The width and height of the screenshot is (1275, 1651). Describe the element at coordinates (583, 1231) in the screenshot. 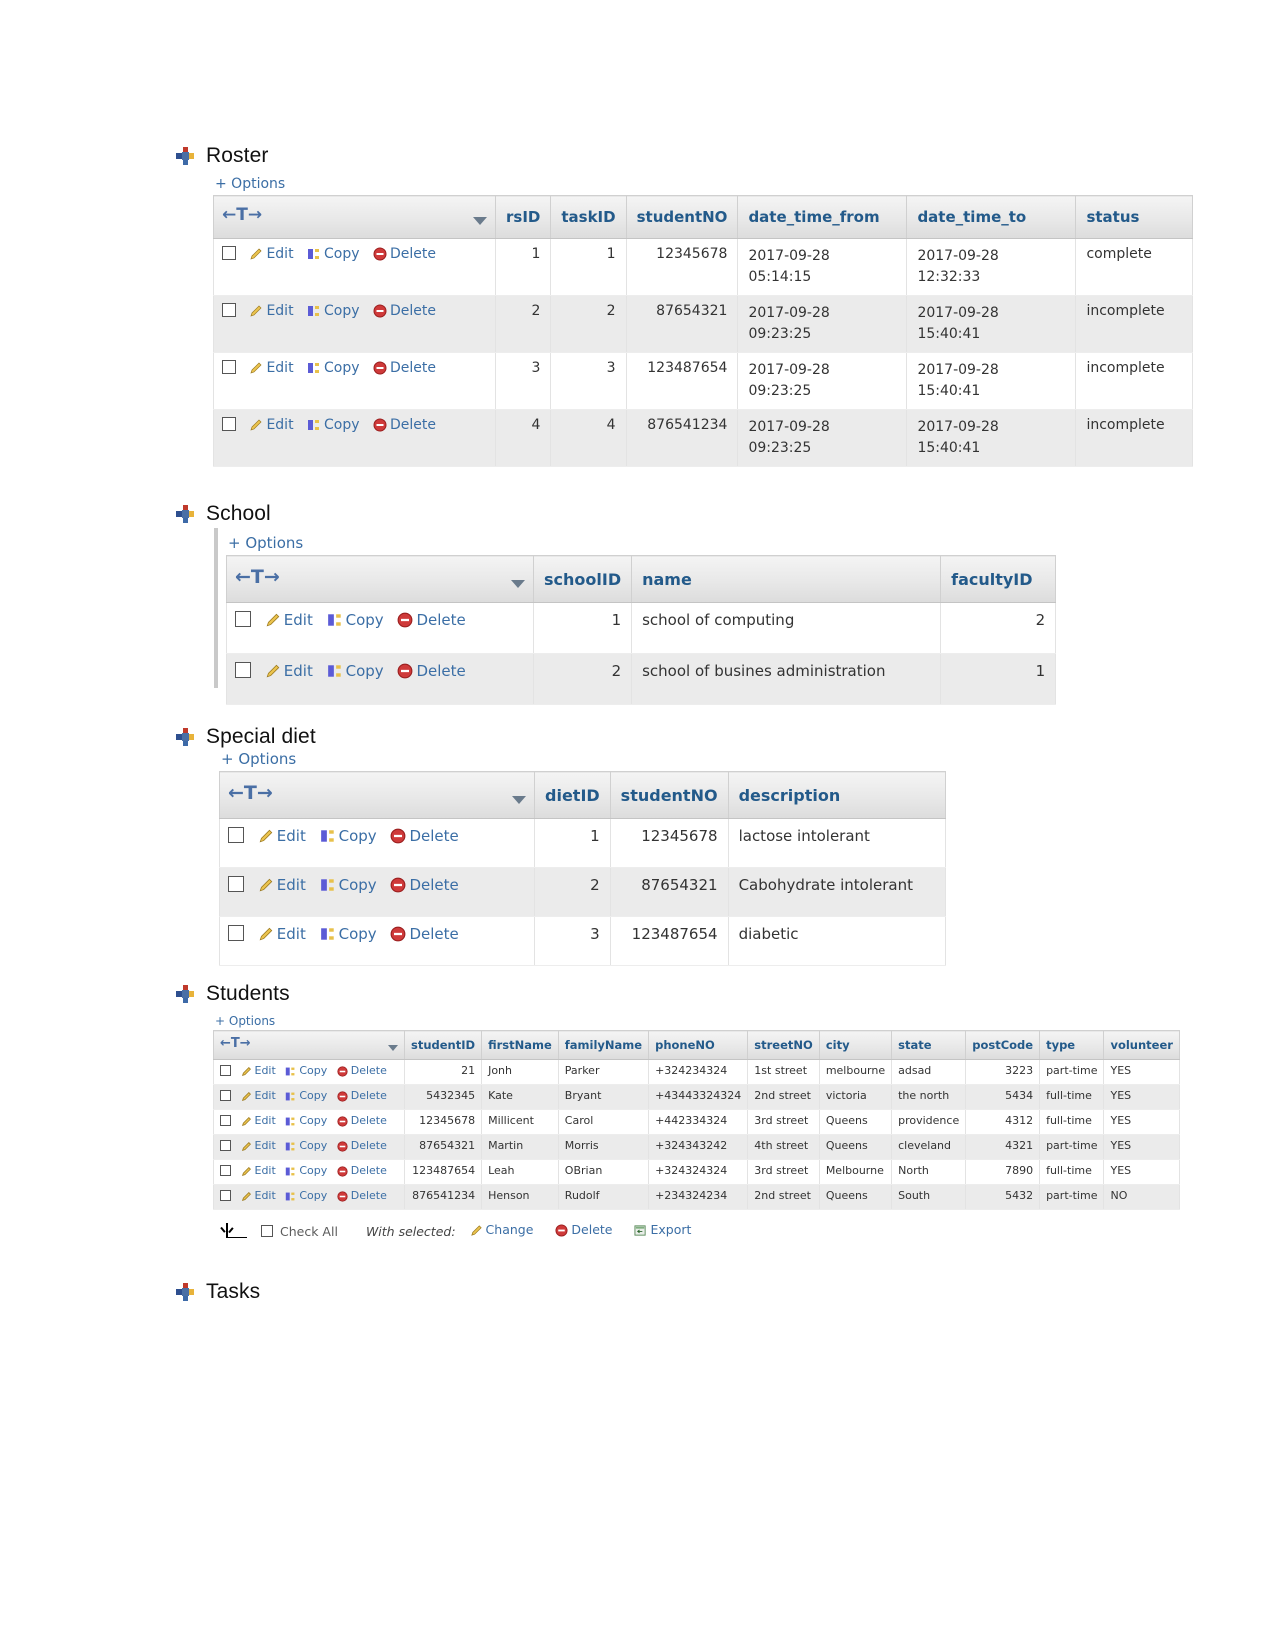

I see `delete-selected-action: Delete` at that location.